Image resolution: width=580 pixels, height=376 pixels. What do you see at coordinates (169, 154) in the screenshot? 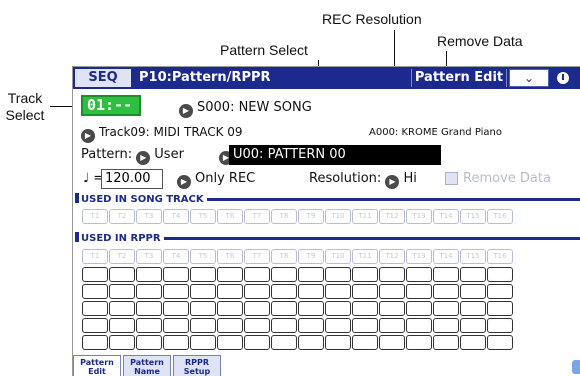
I see `pattern-bank: User` at bounding box center [169, 154].